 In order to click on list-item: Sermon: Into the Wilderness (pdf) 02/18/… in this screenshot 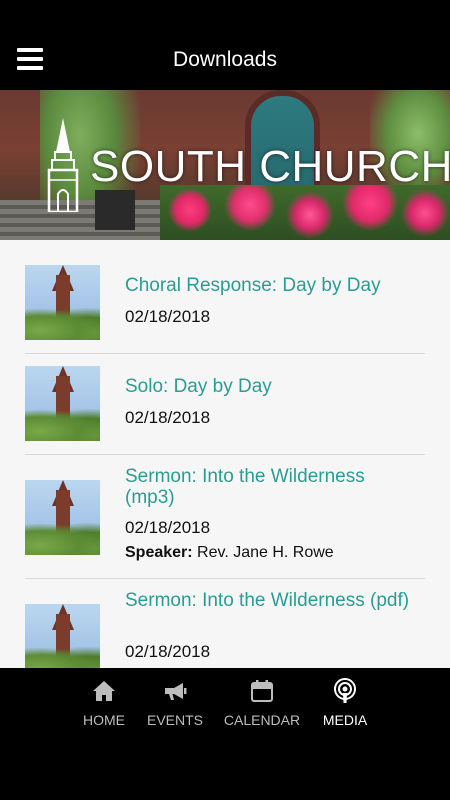, I will do `click(225, 623)`.